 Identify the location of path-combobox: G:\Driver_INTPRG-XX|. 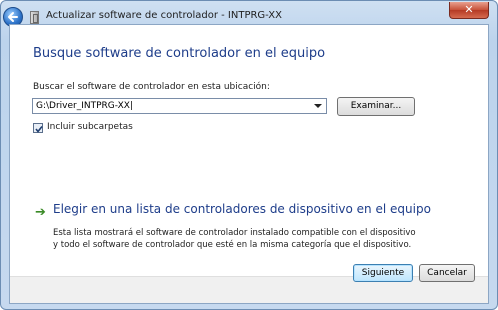
(179, 106).